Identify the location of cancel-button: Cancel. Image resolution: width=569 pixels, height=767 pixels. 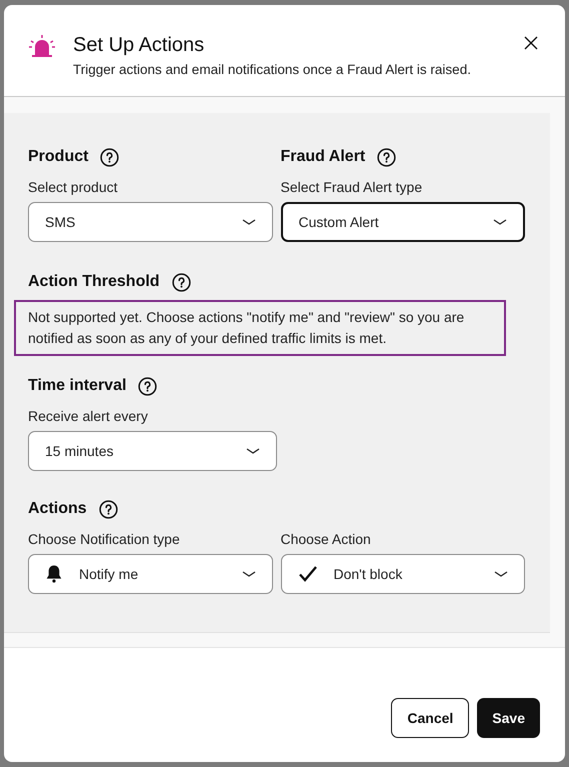
(430, 718).